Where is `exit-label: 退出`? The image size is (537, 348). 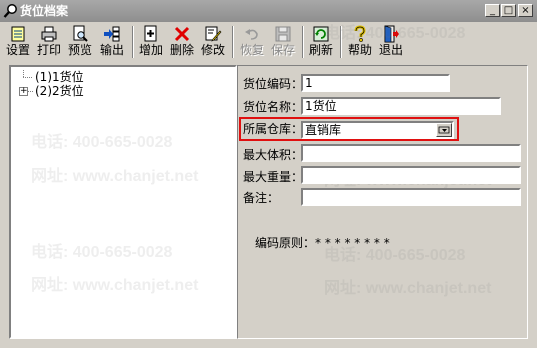
exit-label: 退出 is located at coordinates (390, 50).